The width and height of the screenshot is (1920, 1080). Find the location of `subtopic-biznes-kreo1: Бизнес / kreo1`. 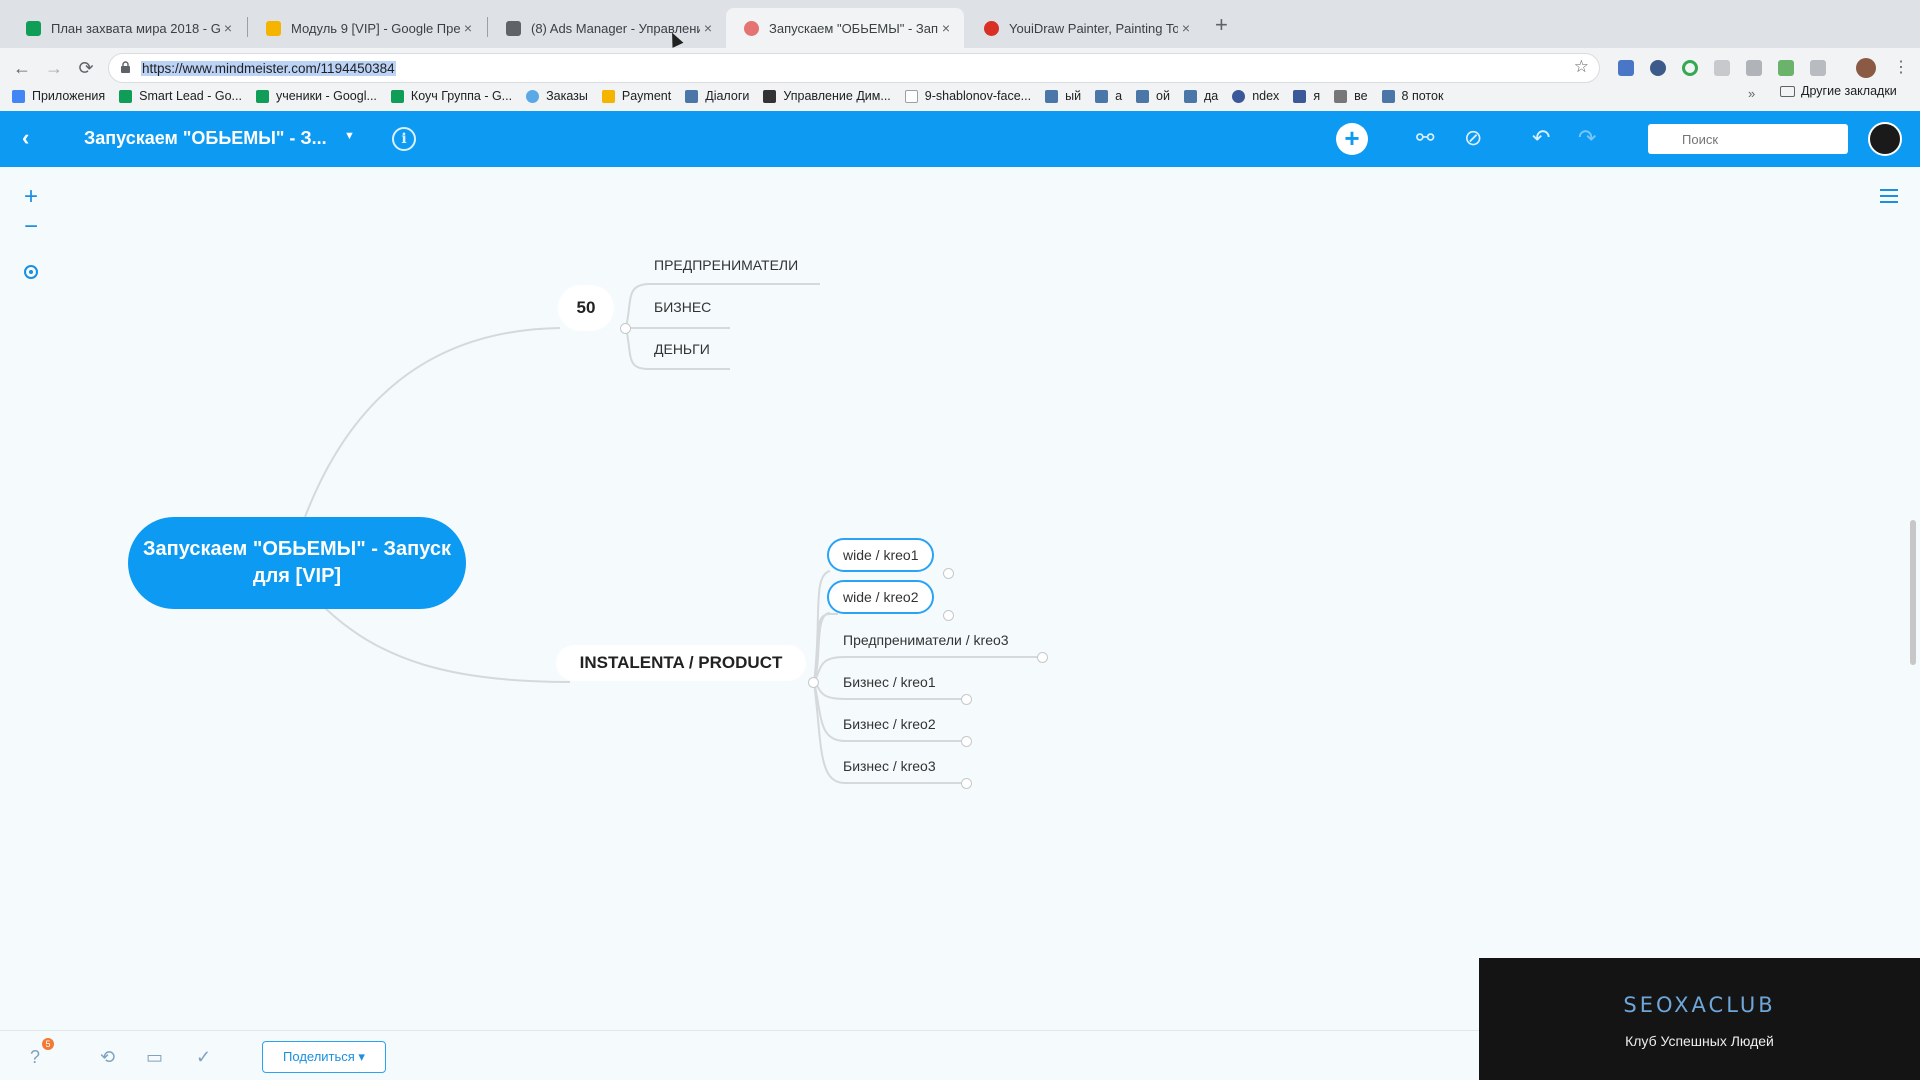

subtopic-biznes-kreo1: Бизнес / kreo1 is located at coordinates (889, 682).